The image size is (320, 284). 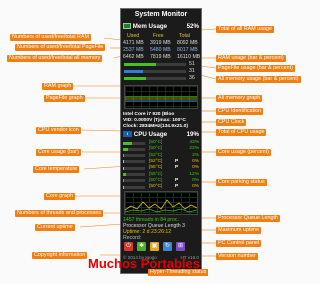 I want to click on mem-usage-label: Mem Usage, so click(x=150, y=26).